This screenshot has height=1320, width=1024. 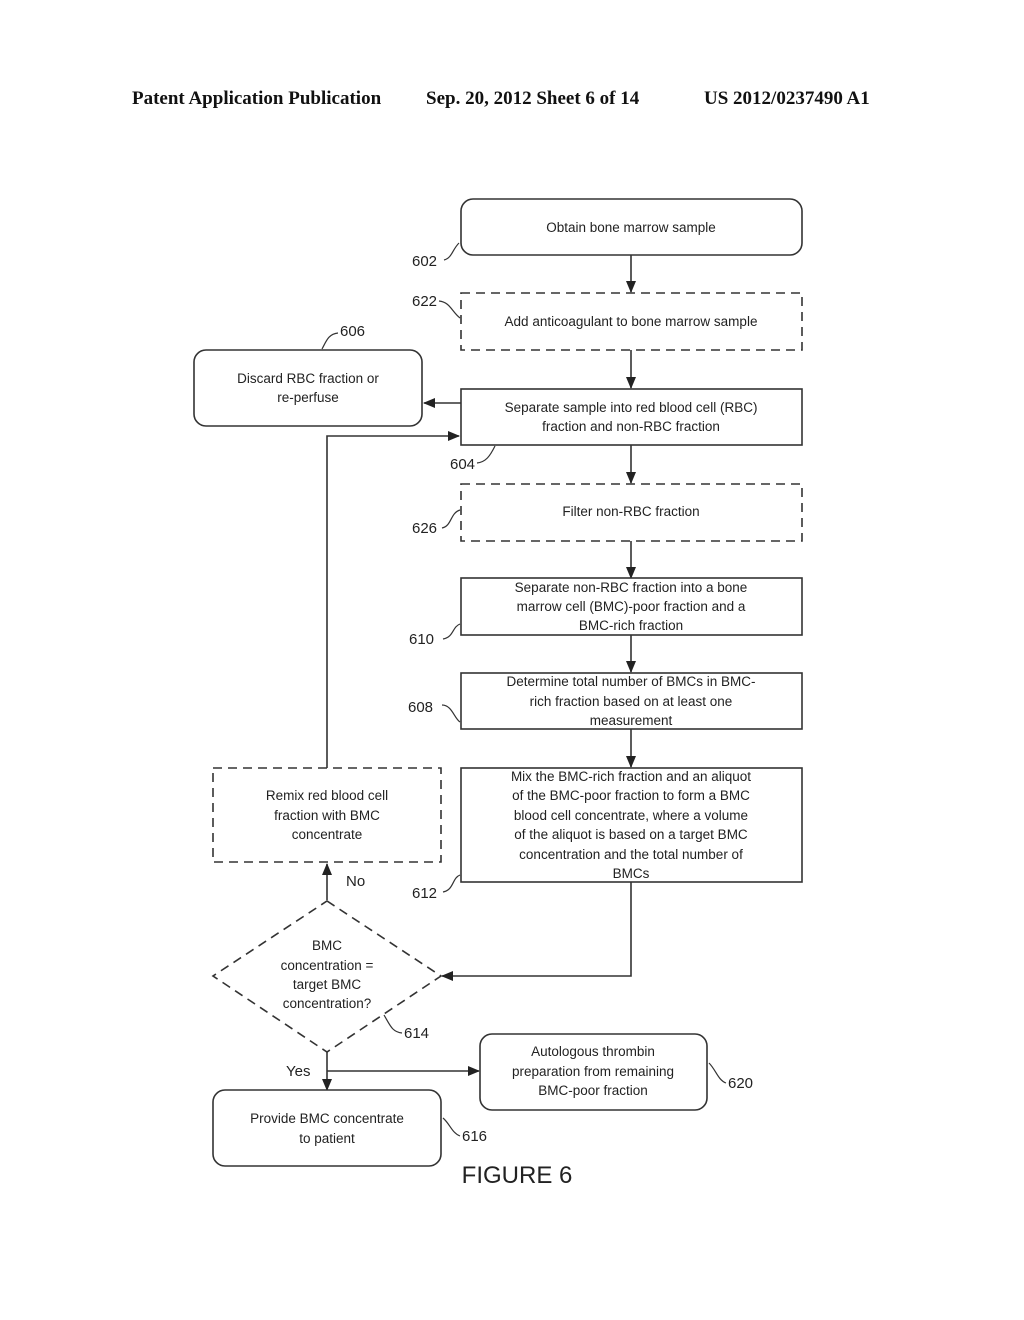 What do you see at coordinates (631, 321) in the screenshot?
I see `step-622-line: Add anticoagulant to bone marrow sample` at bounding box center [631, 321].